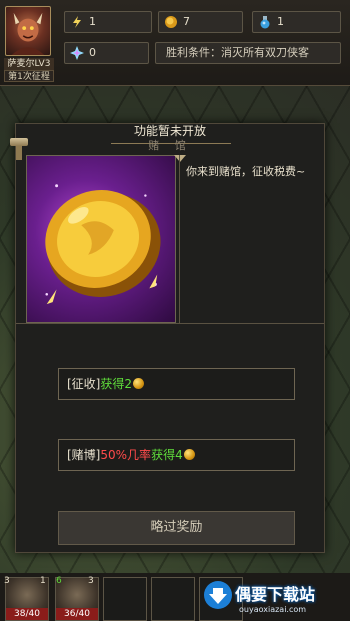 The width and height of the screenshot is (350, 621). Describe the element at coordinates (19, 142) in the screenshot. I see `scroll-pin-icon` at that location.